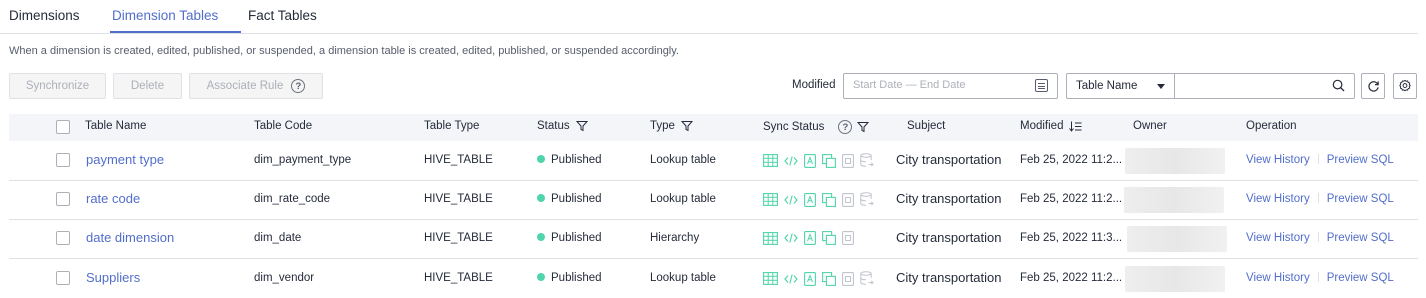 This screenshot has width=1426, height=298. Describe the element at coordinates (278, 238) in the screenshot. I see `table-code: dim_date` at that location.